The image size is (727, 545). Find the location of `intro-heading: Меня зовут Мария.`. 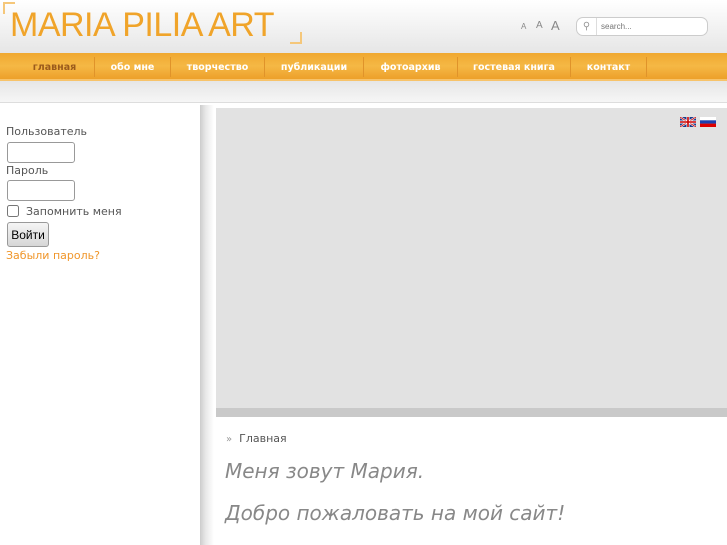

intro-heading: Меня зовут Мария. is located at coordinates (325, 471).